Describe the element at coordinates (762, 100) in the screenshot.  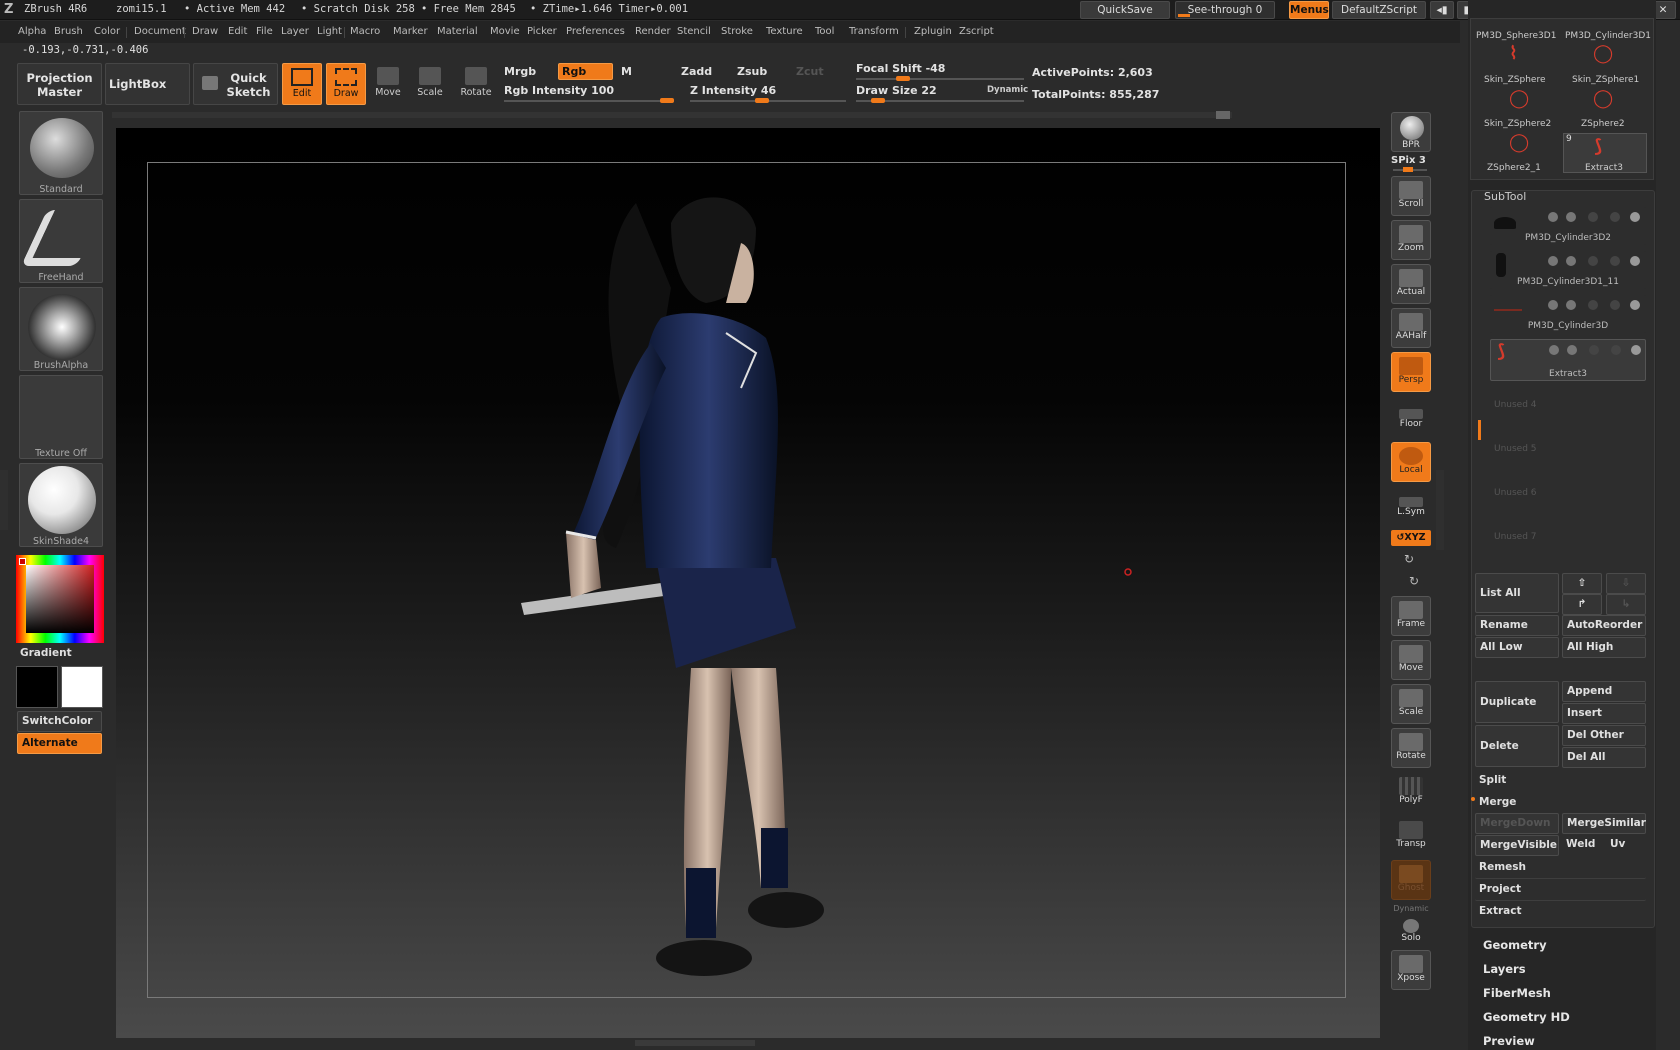
I see `z-intensity-knob` at that location.